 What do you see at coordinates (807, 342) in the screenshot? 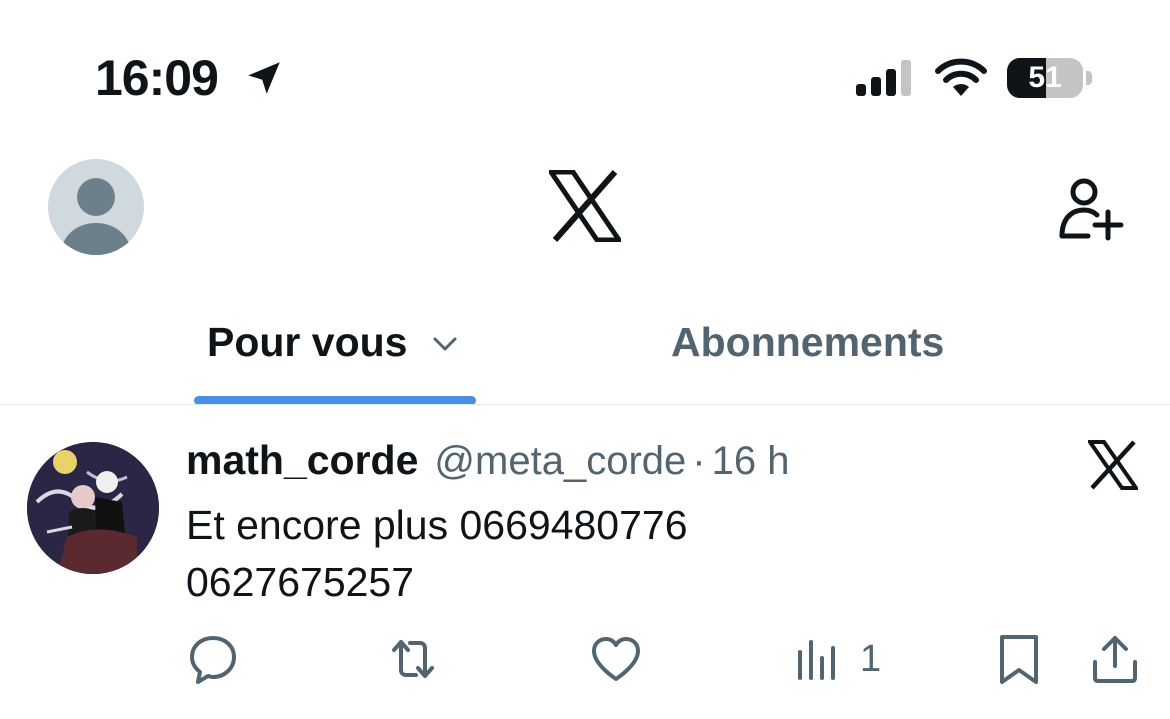
I see `tab-following: Abonnements` at bounding box center [807, 342].